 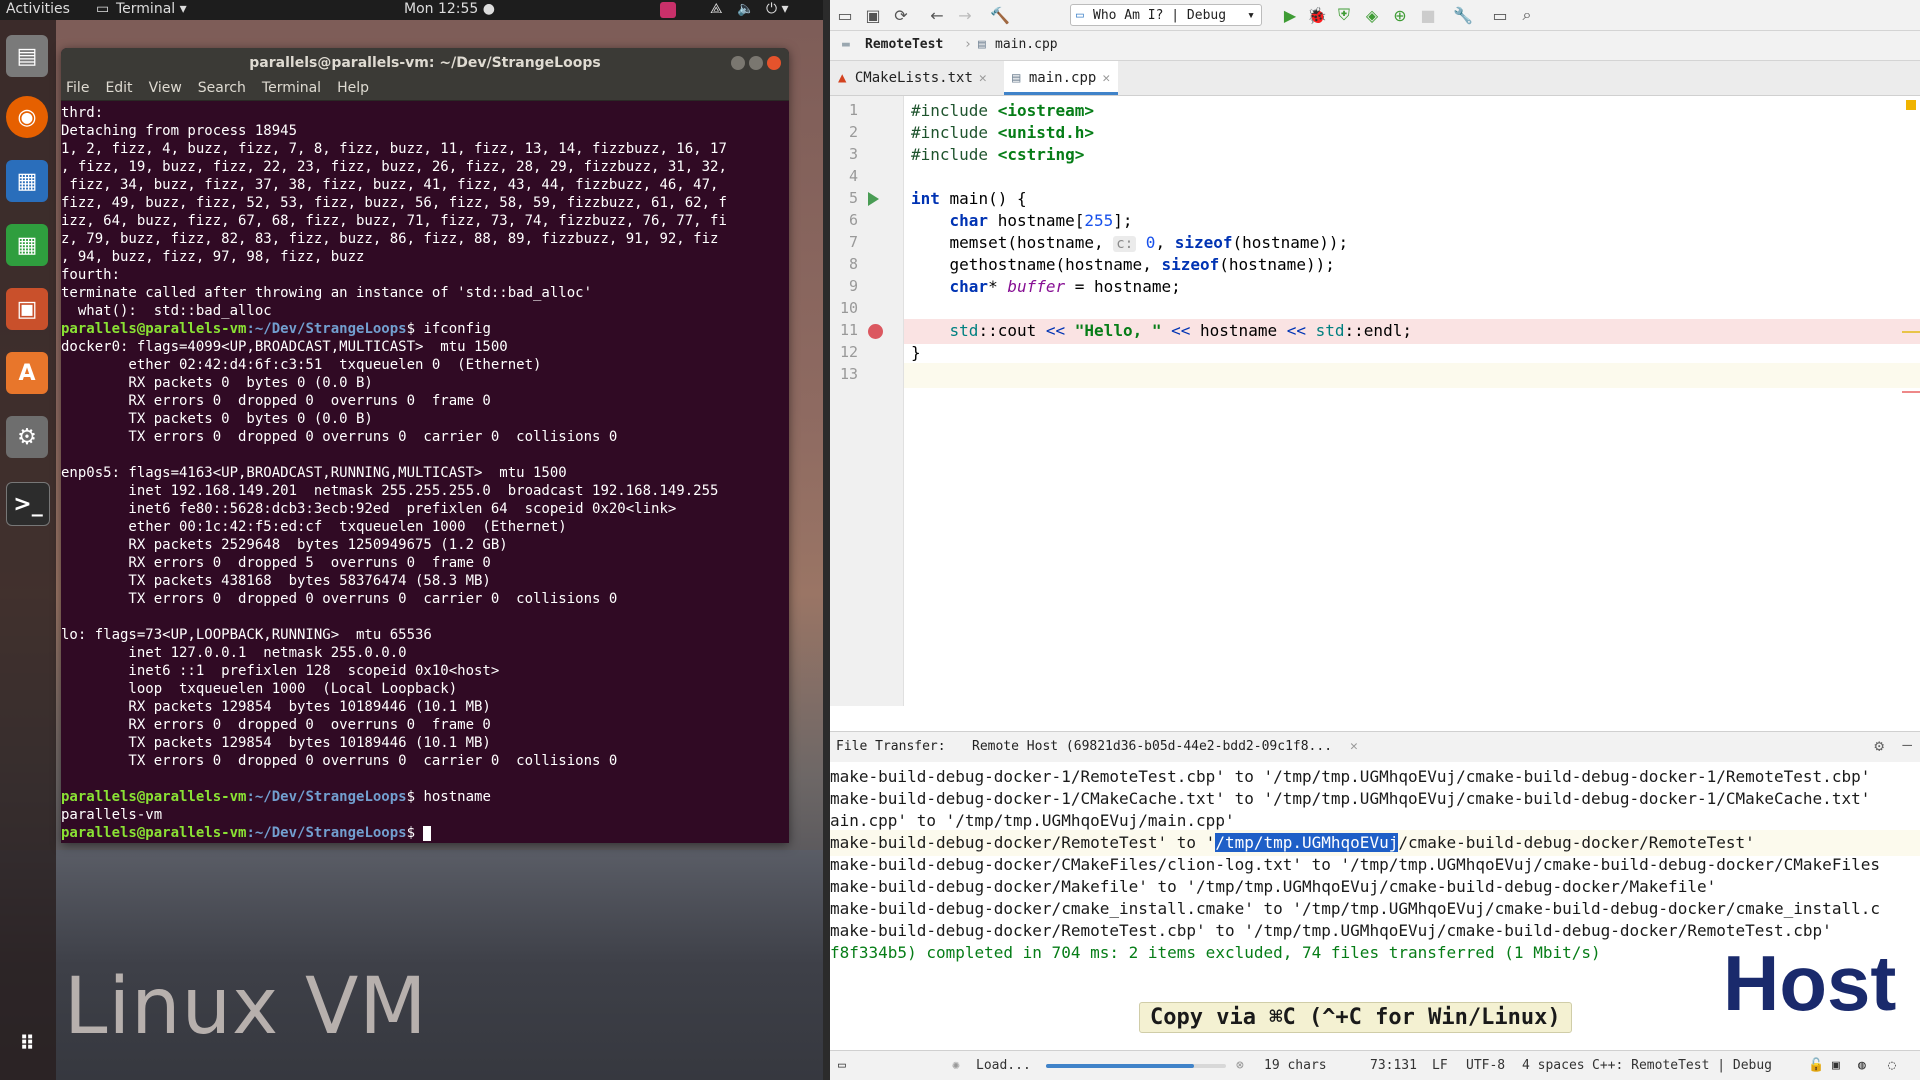 What do you see at coordinates (1290, 15) in the screenshot?
I see `run-icon: ▶` at bounding box center [1290, 15].